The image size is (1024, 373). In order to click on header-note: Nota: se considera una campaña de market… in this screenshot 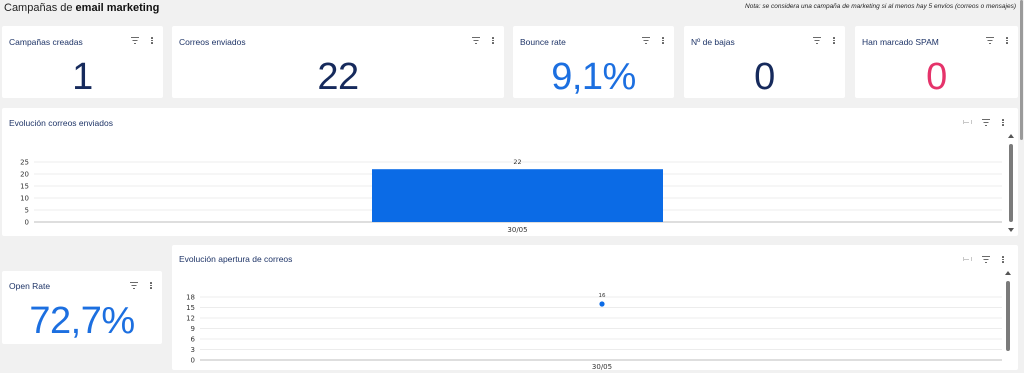, I will do `click(880, 6)`.